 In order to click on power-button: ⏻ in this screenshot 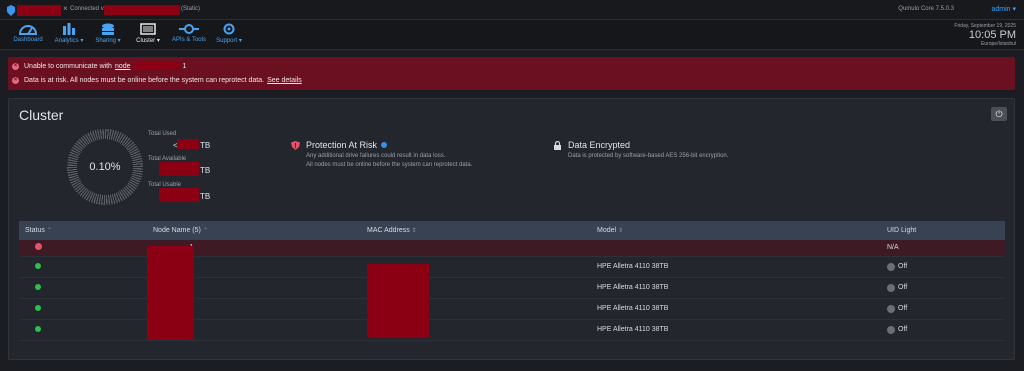, I will do `click(999, 114)`.